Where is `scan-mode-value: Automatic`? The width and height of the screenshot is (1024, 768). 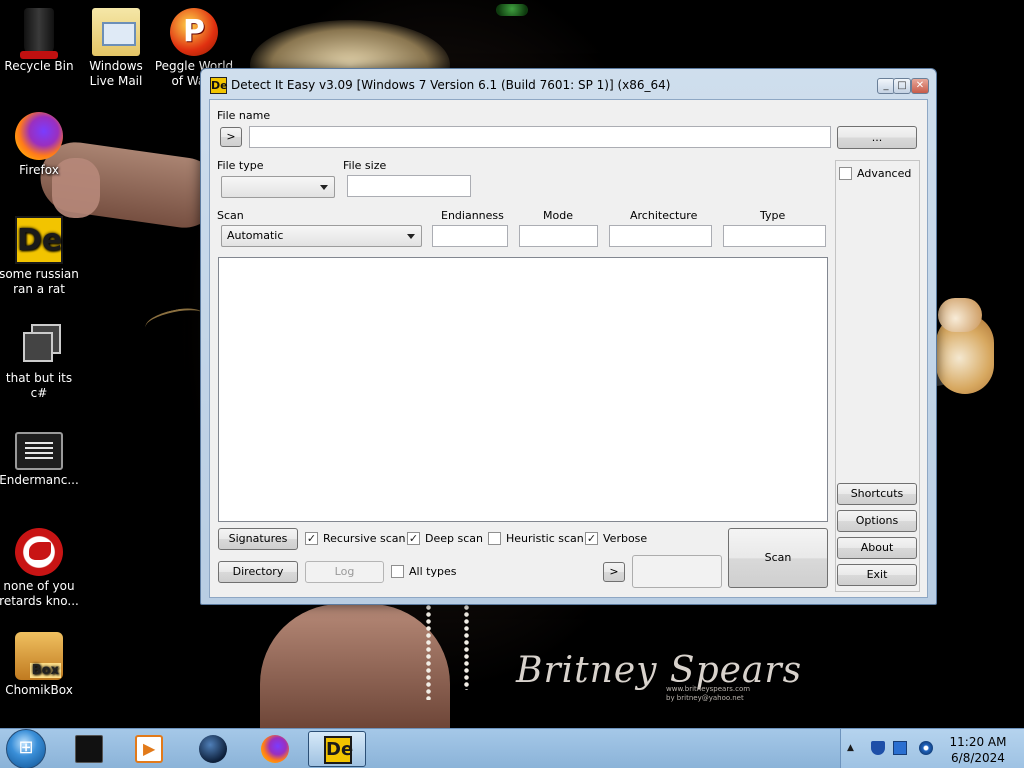
scan-mode-value: Automatic is located at coordinates (255, 235).